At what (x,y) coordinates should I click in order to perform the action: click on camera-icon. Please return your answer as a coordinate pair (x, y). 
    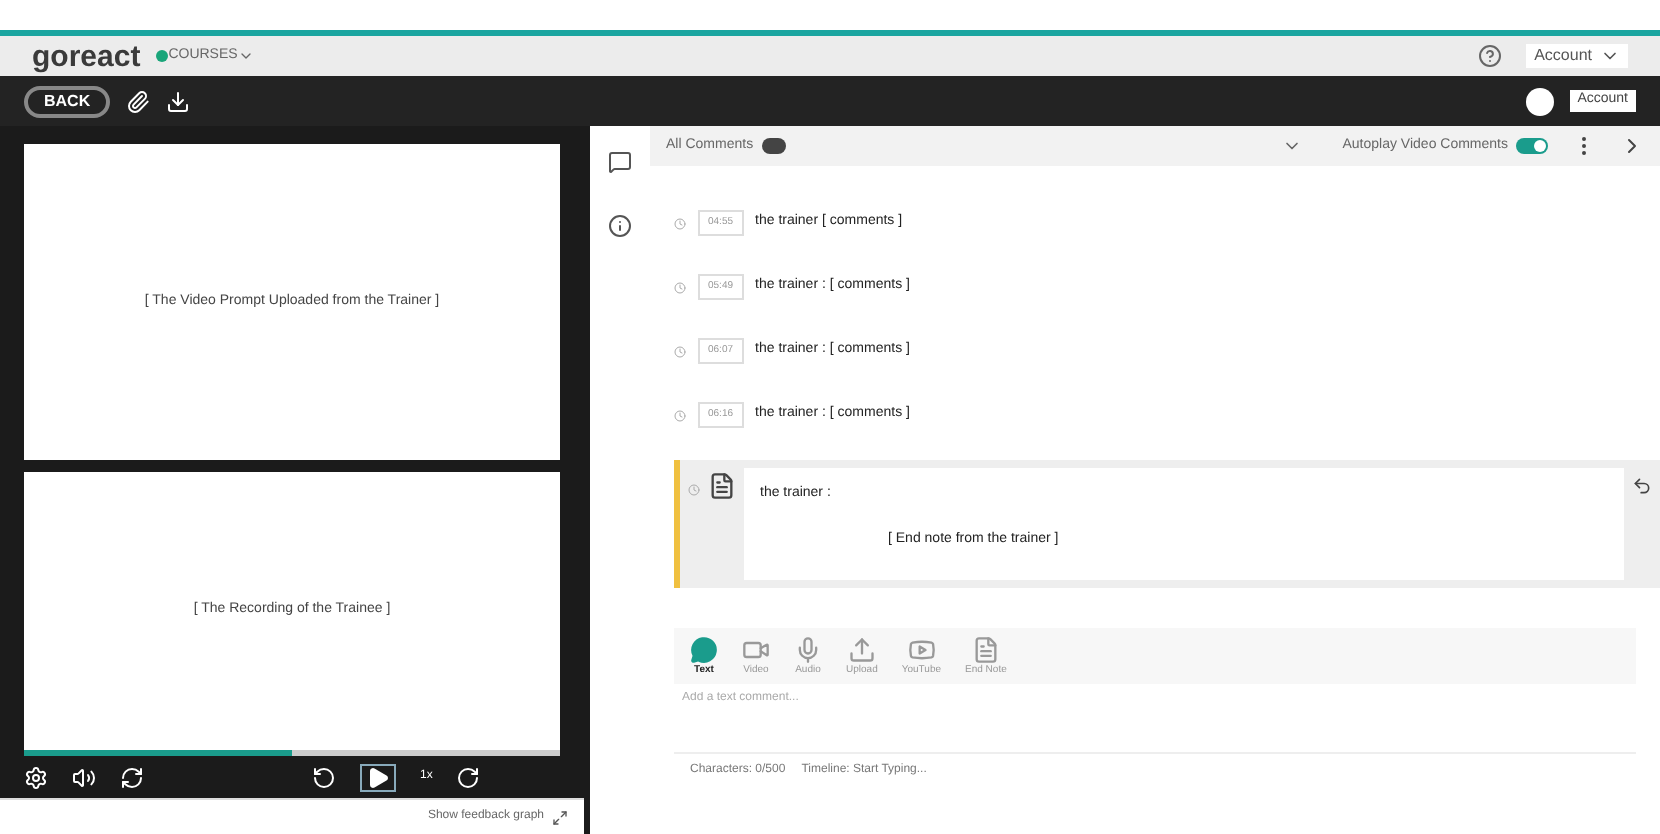
    Looking at the image, I should click on (756, 650).